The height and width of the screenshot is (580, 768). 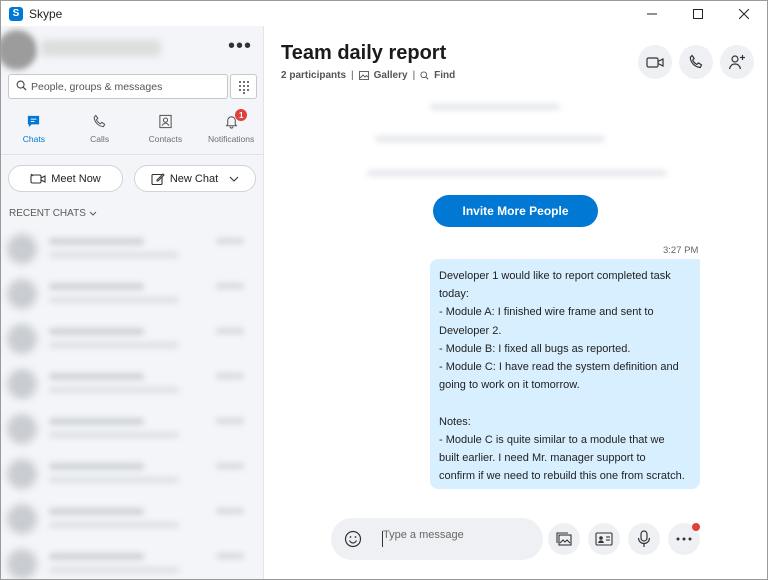 What do you see at coordinates (166, 132) in the screenshot?
I see `tab-contacts: Contacts` at bounding box center [166, 132].